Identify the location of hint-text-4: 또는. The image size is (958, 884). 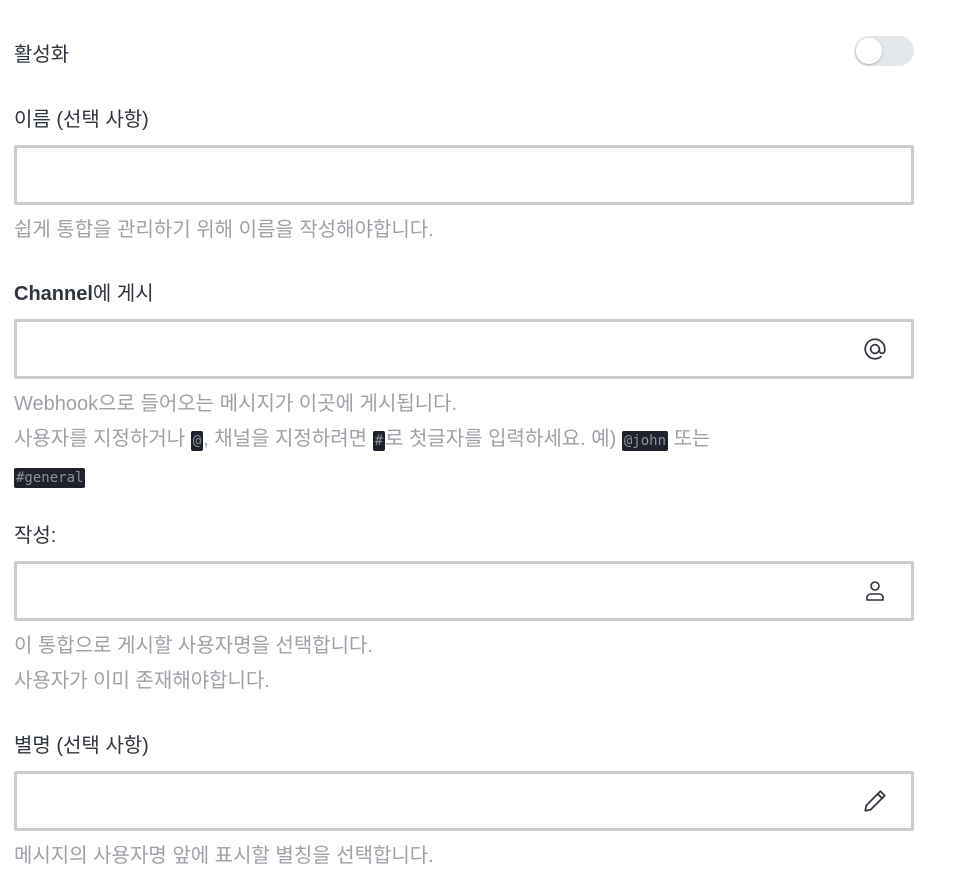
(689, 439).